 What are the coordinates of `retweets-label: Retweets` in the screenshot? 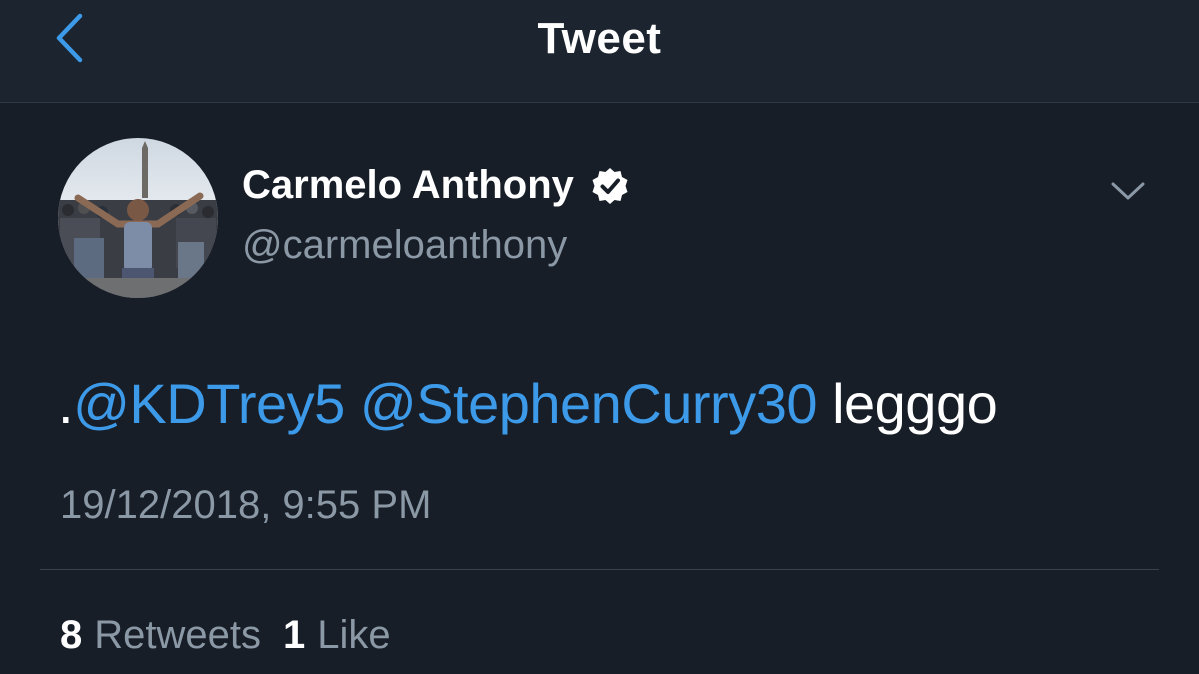 It's located at (177, 635).